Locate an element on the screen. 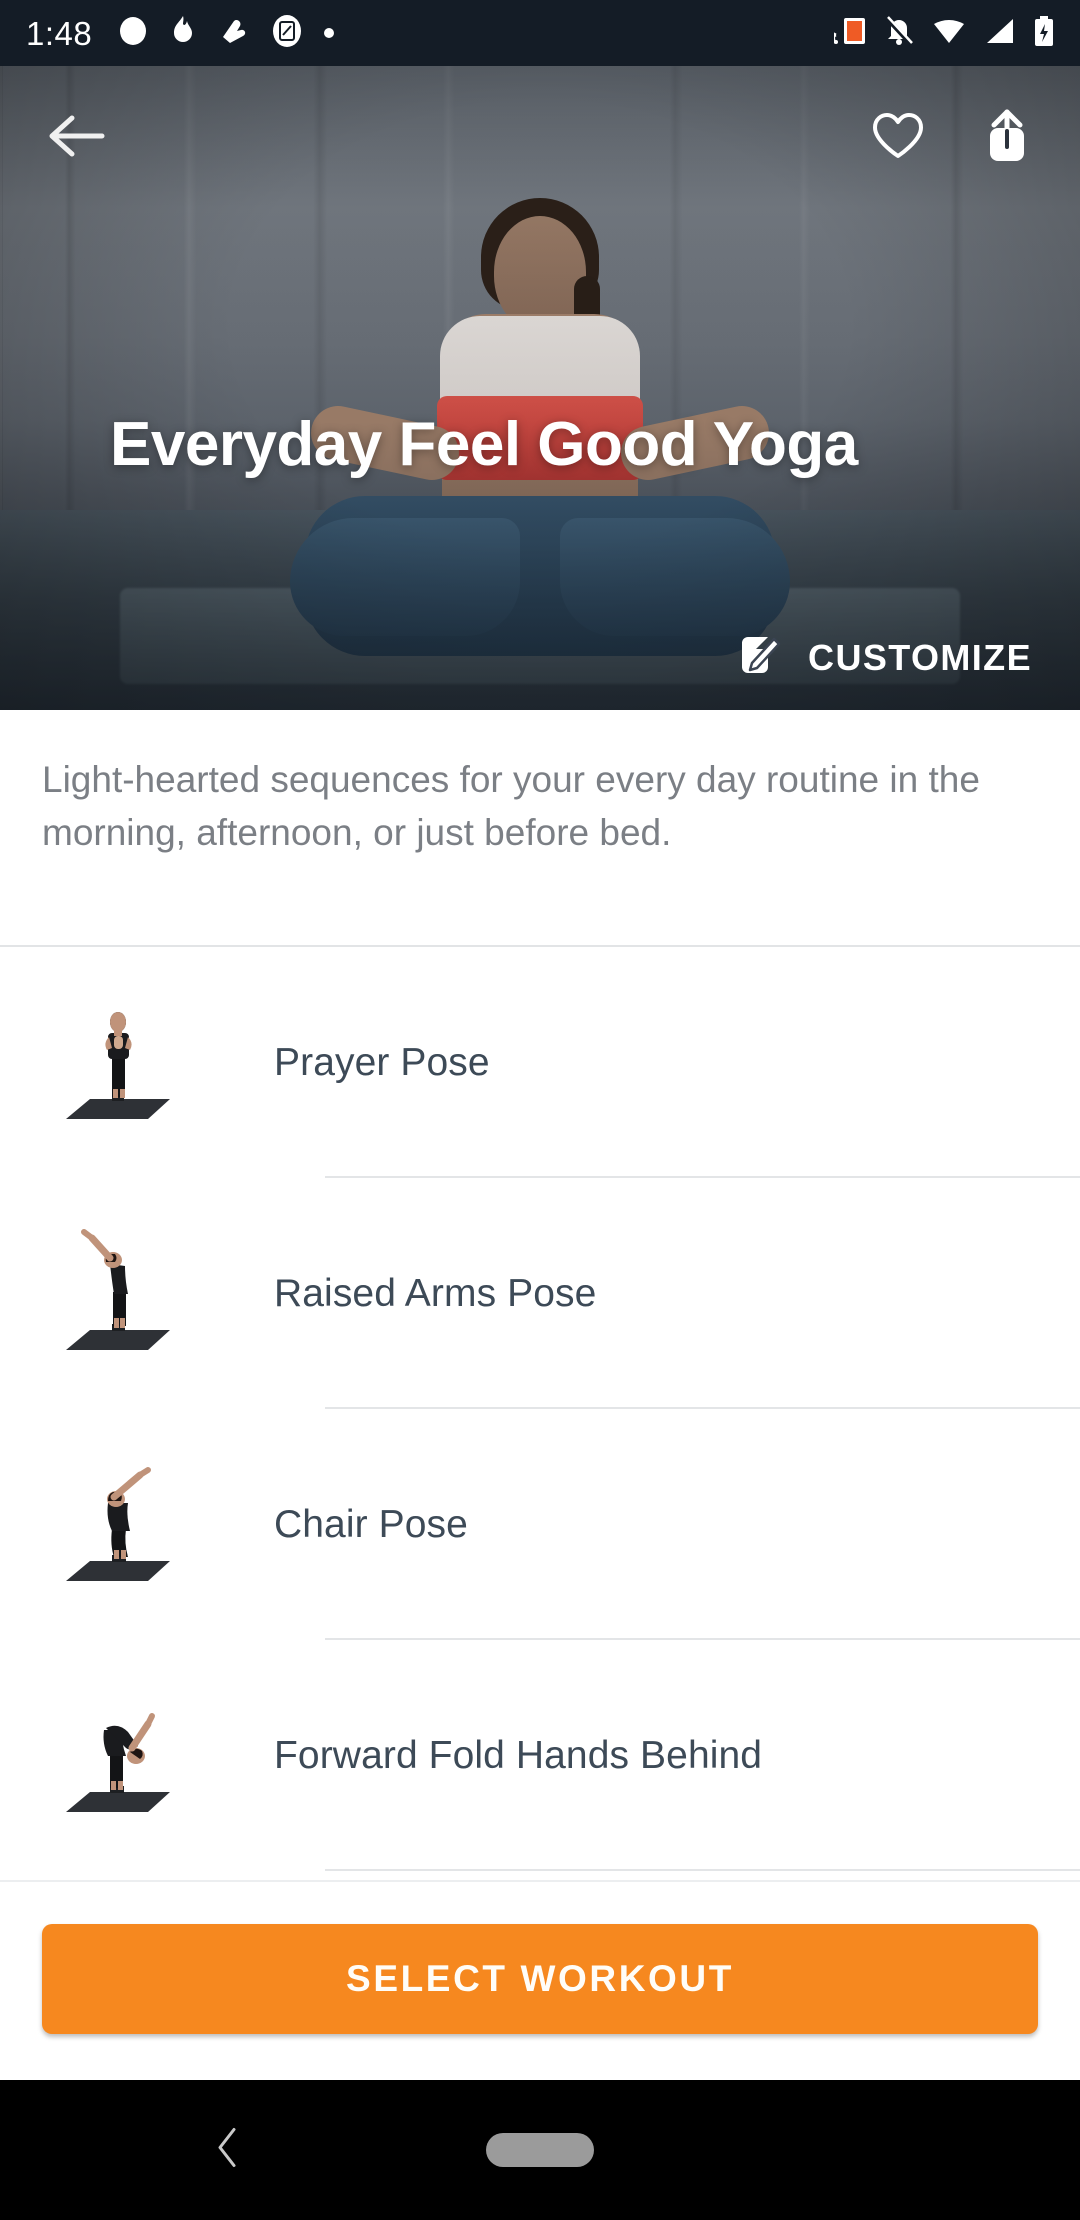  pose-name: Raised Arms Pose is located at coordinates (435, 1293).